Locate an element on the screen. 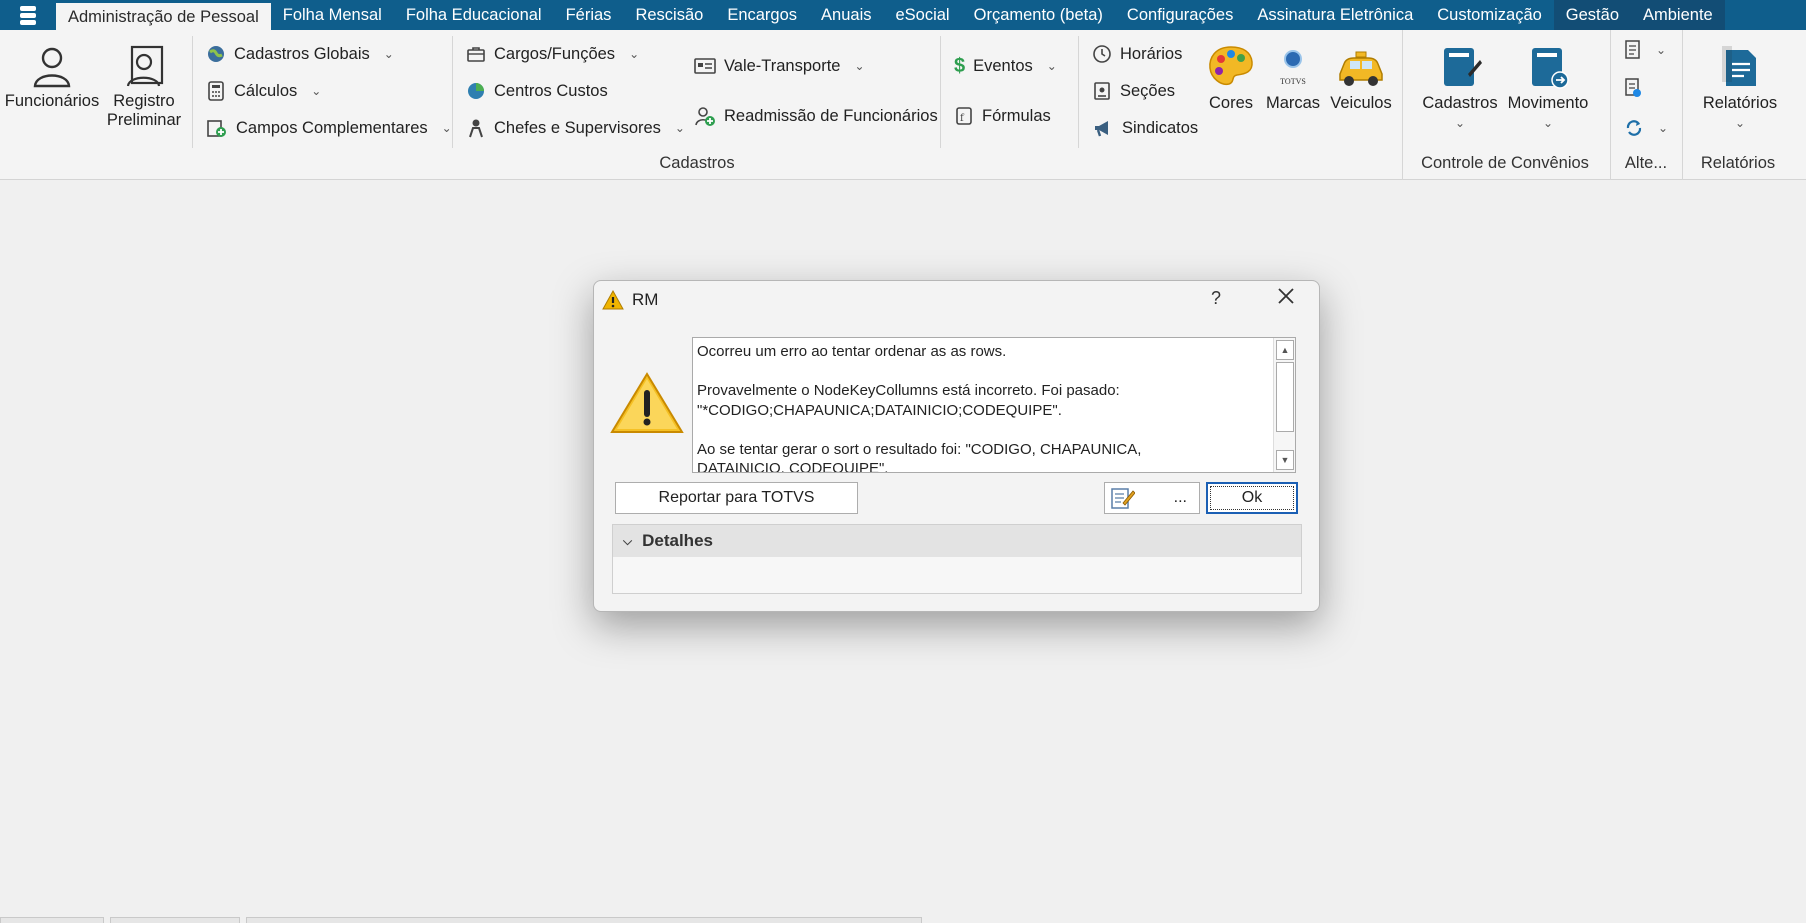 Image resolution: width=1806 pixels, height=923 pixels. cargos-funcoes-button: Cargos/Funções ⌄ is located at coordinates (552, 54).